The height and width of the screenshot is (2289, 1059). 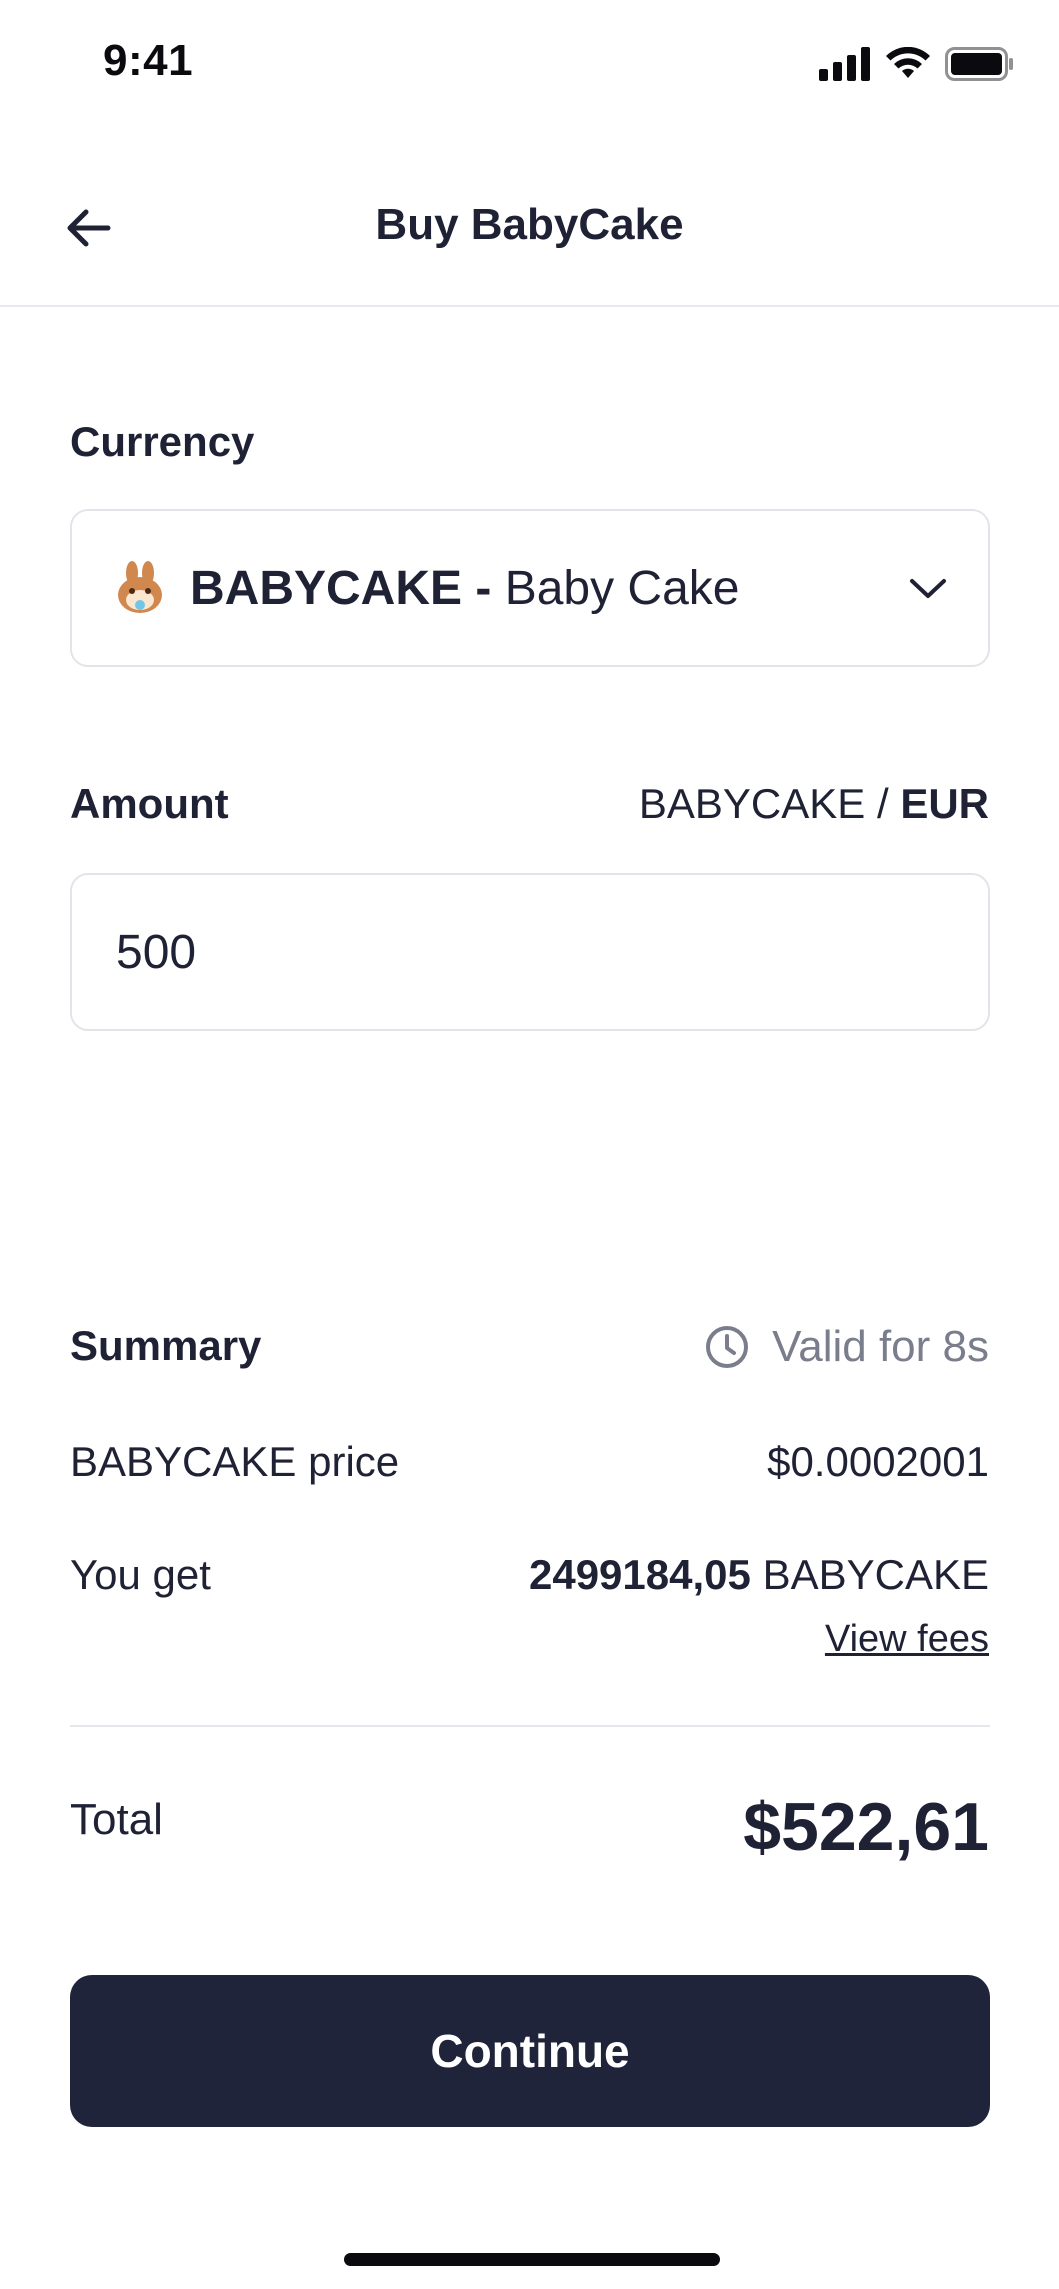 What do you see at coordinates (235, 1461) in the screenshot?
I see `price-label: BABYCAKE price` at bounding box center [235, 1461].